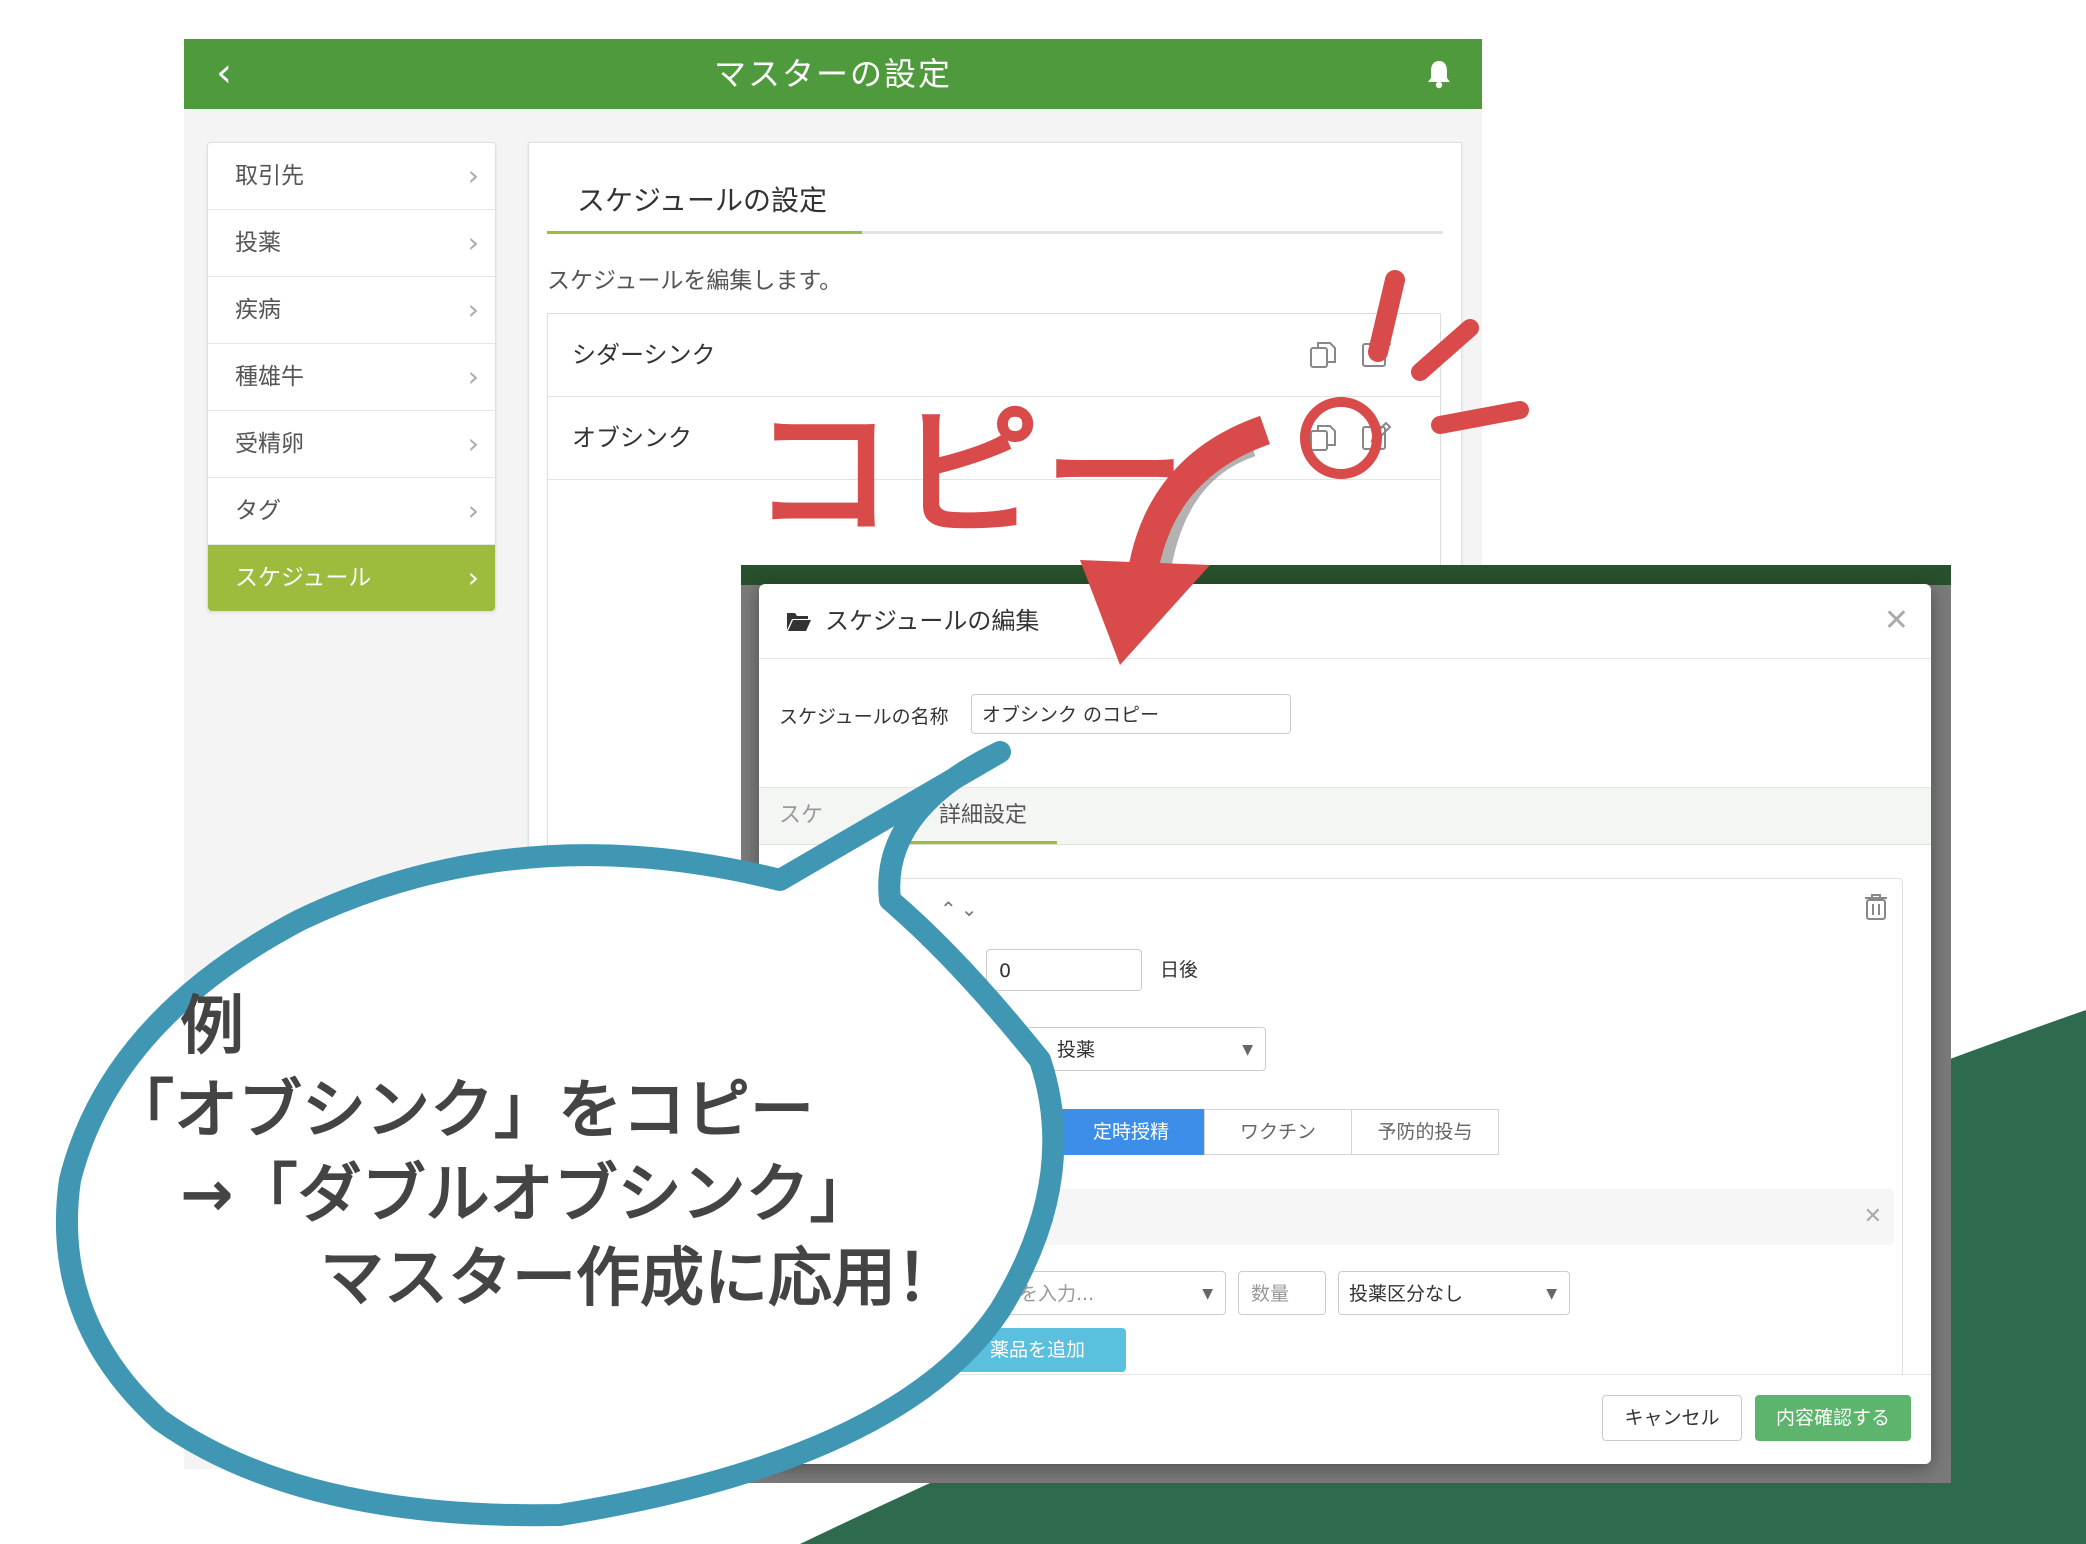 The height and width of the screenshot is (1544, 2086). Describe the element at coordinates (1672, 1418) in the screenshot. I see `cancel-button: キャンセル` at that location.